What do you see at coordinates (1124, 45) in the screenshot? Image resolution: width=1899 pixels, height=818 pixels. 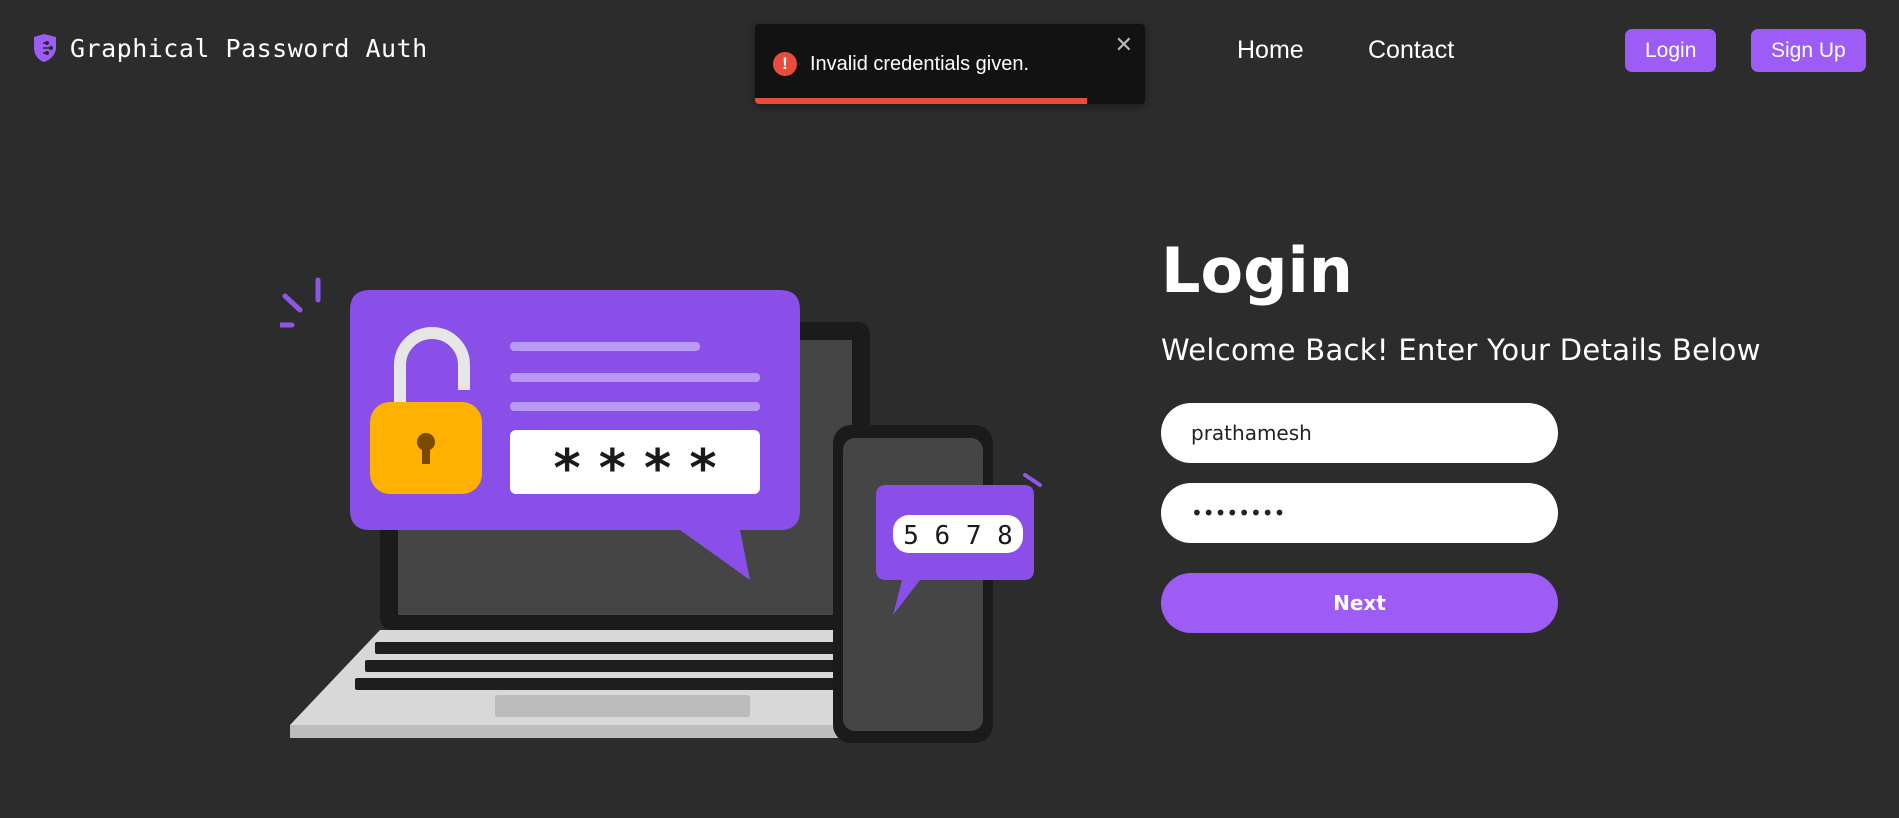 I see `close-icon: ✕` at bounding box center [1124, 45].